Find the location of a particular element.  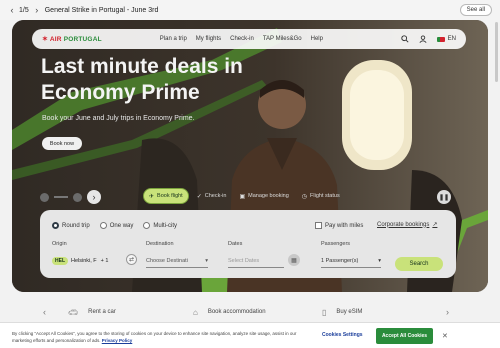

suitcase-icon: ▣ is located at coordinates (242, 196).